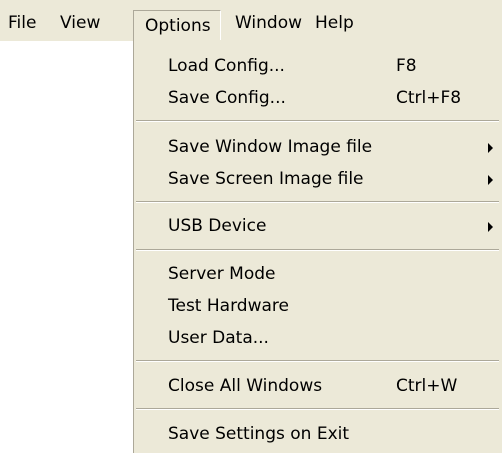  I want to click on menu-item-label: USB Device, so click(217, 226).